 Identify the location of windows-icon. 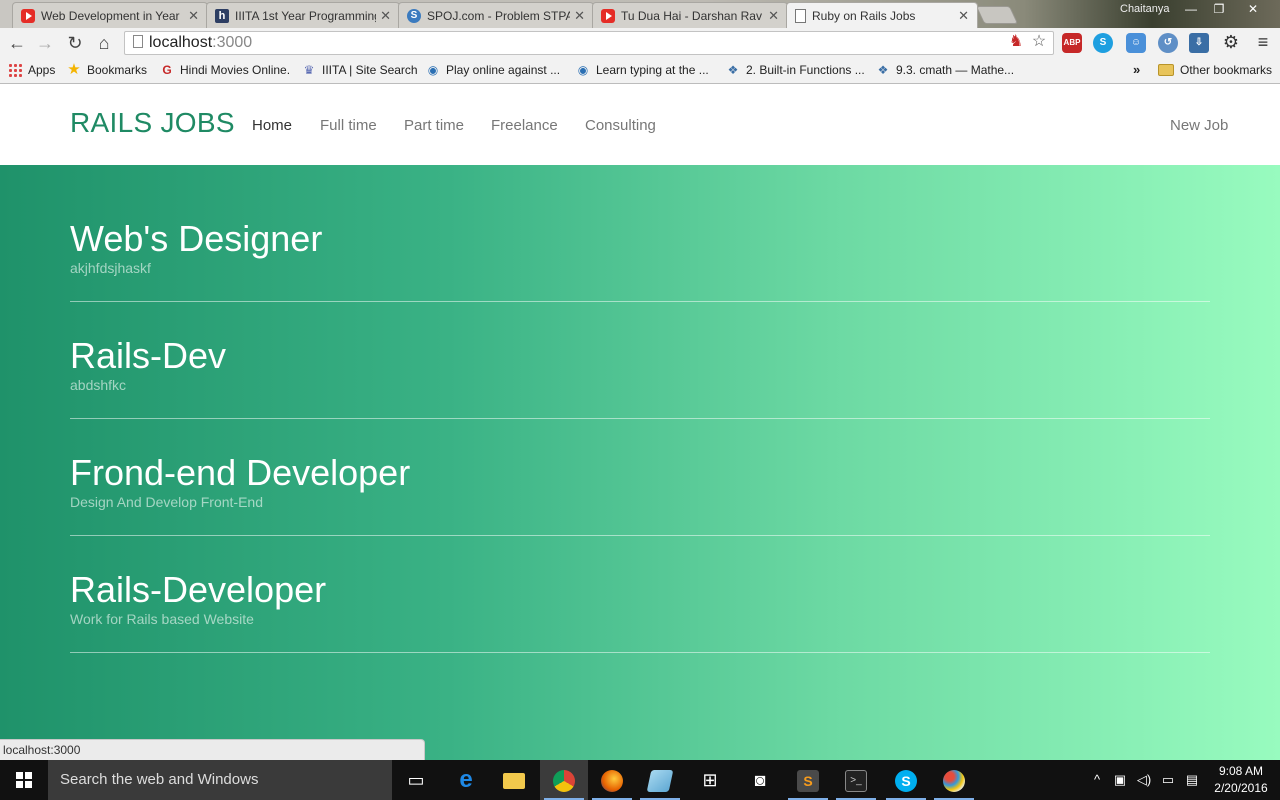
(24, 780).